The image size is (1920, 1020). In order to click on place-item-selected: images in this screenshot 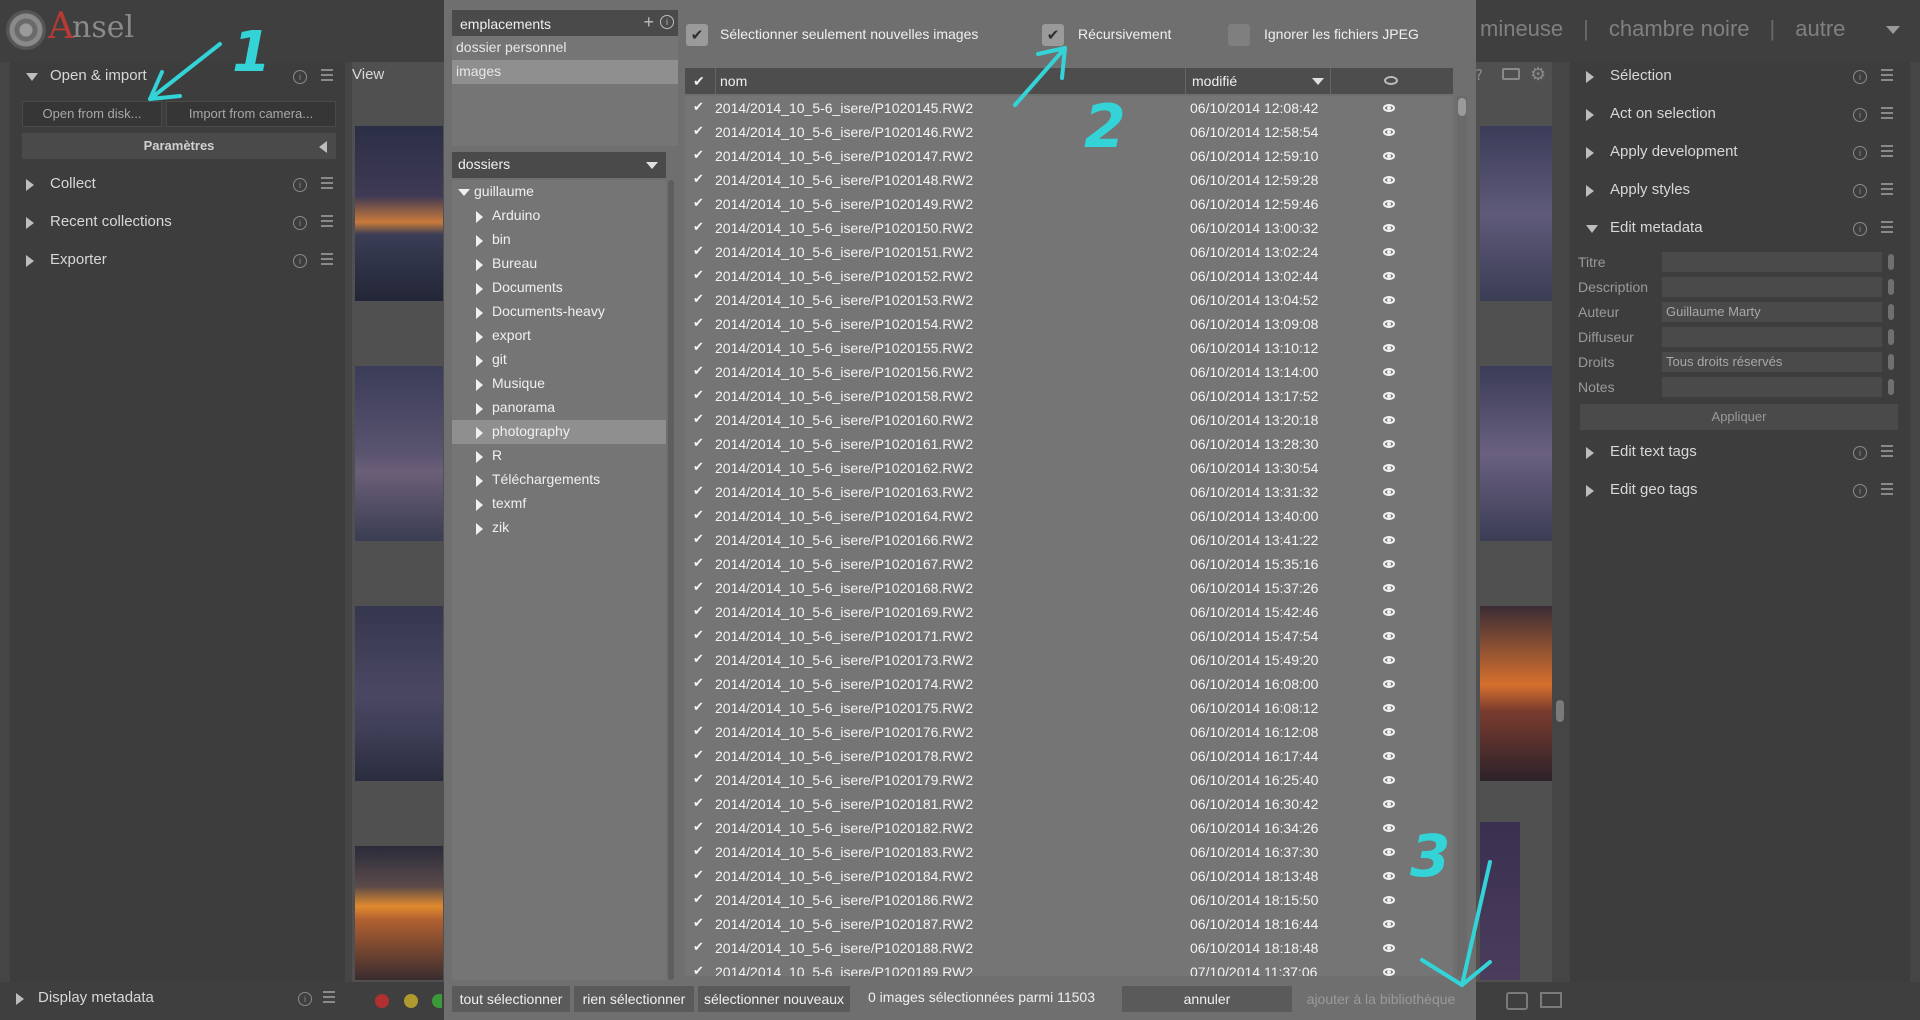, I will do `click(565, 72)`.